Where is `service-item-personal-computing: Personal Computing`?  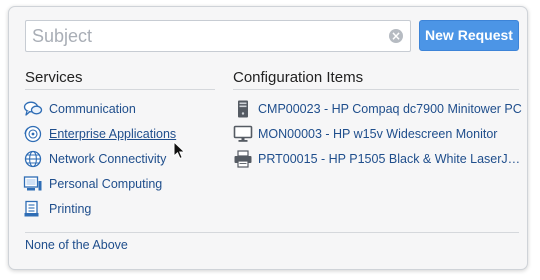
service-item-personal-computing: Personal Computing is located at coordinates (99, 183).